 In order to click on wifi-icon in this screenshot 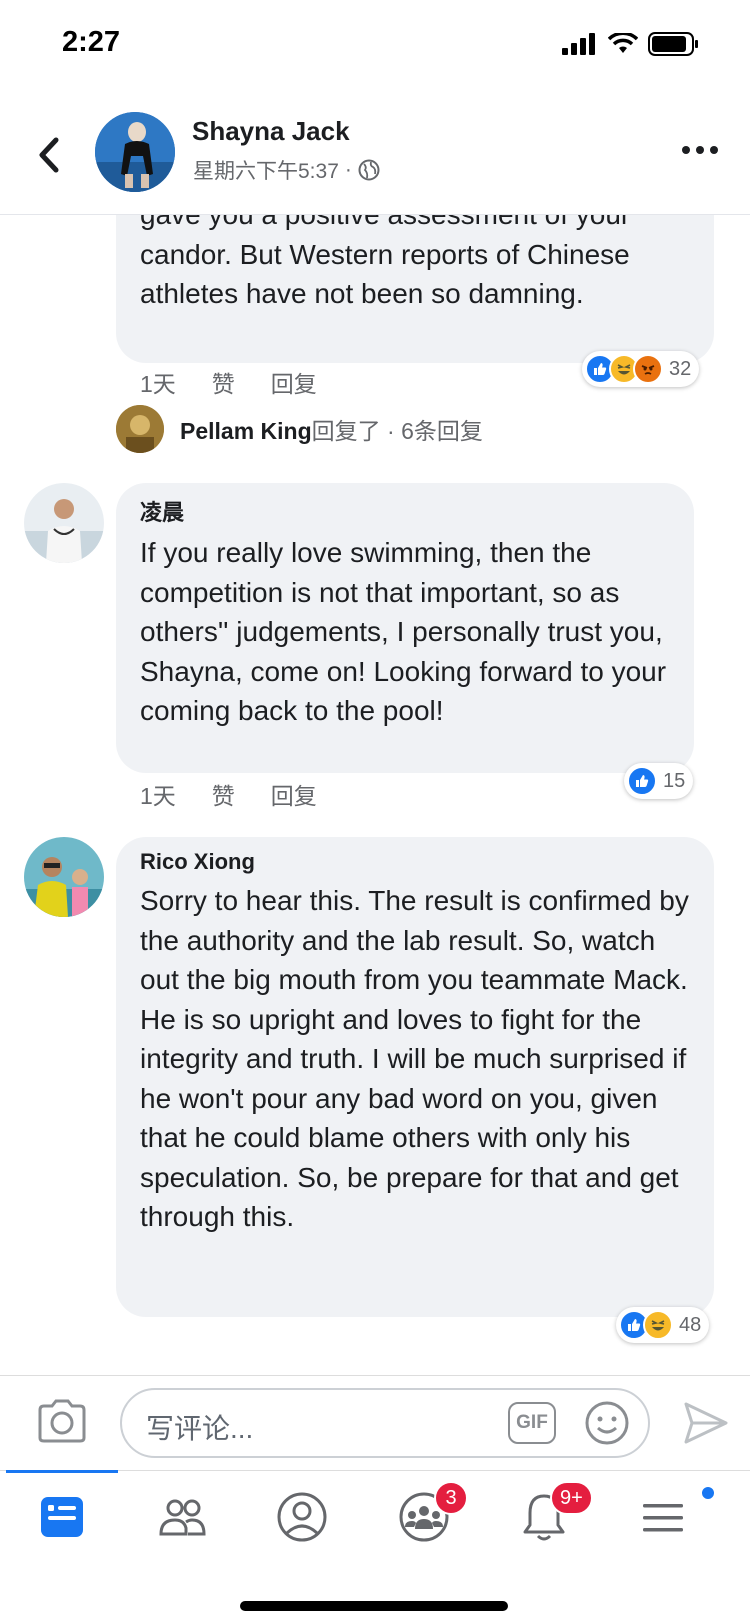, I will do `click(623, 43)`.